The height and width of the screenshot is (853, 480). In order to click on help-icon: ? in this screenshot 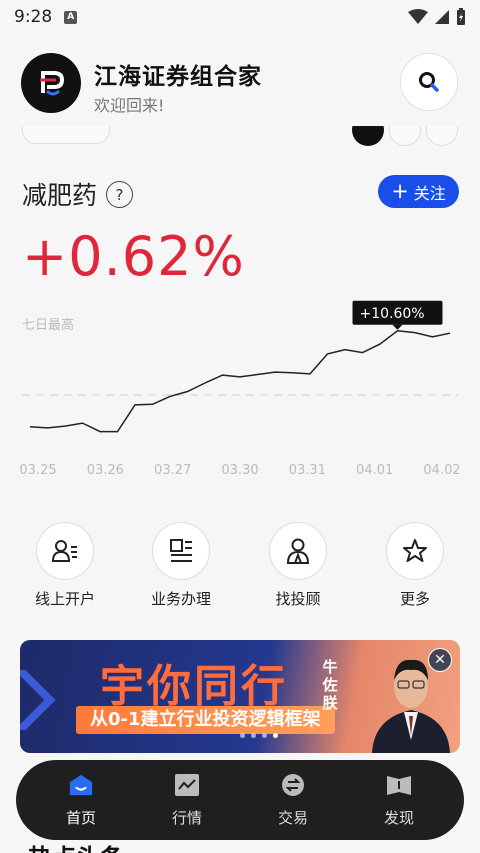, I will do `click(119, 194)`.